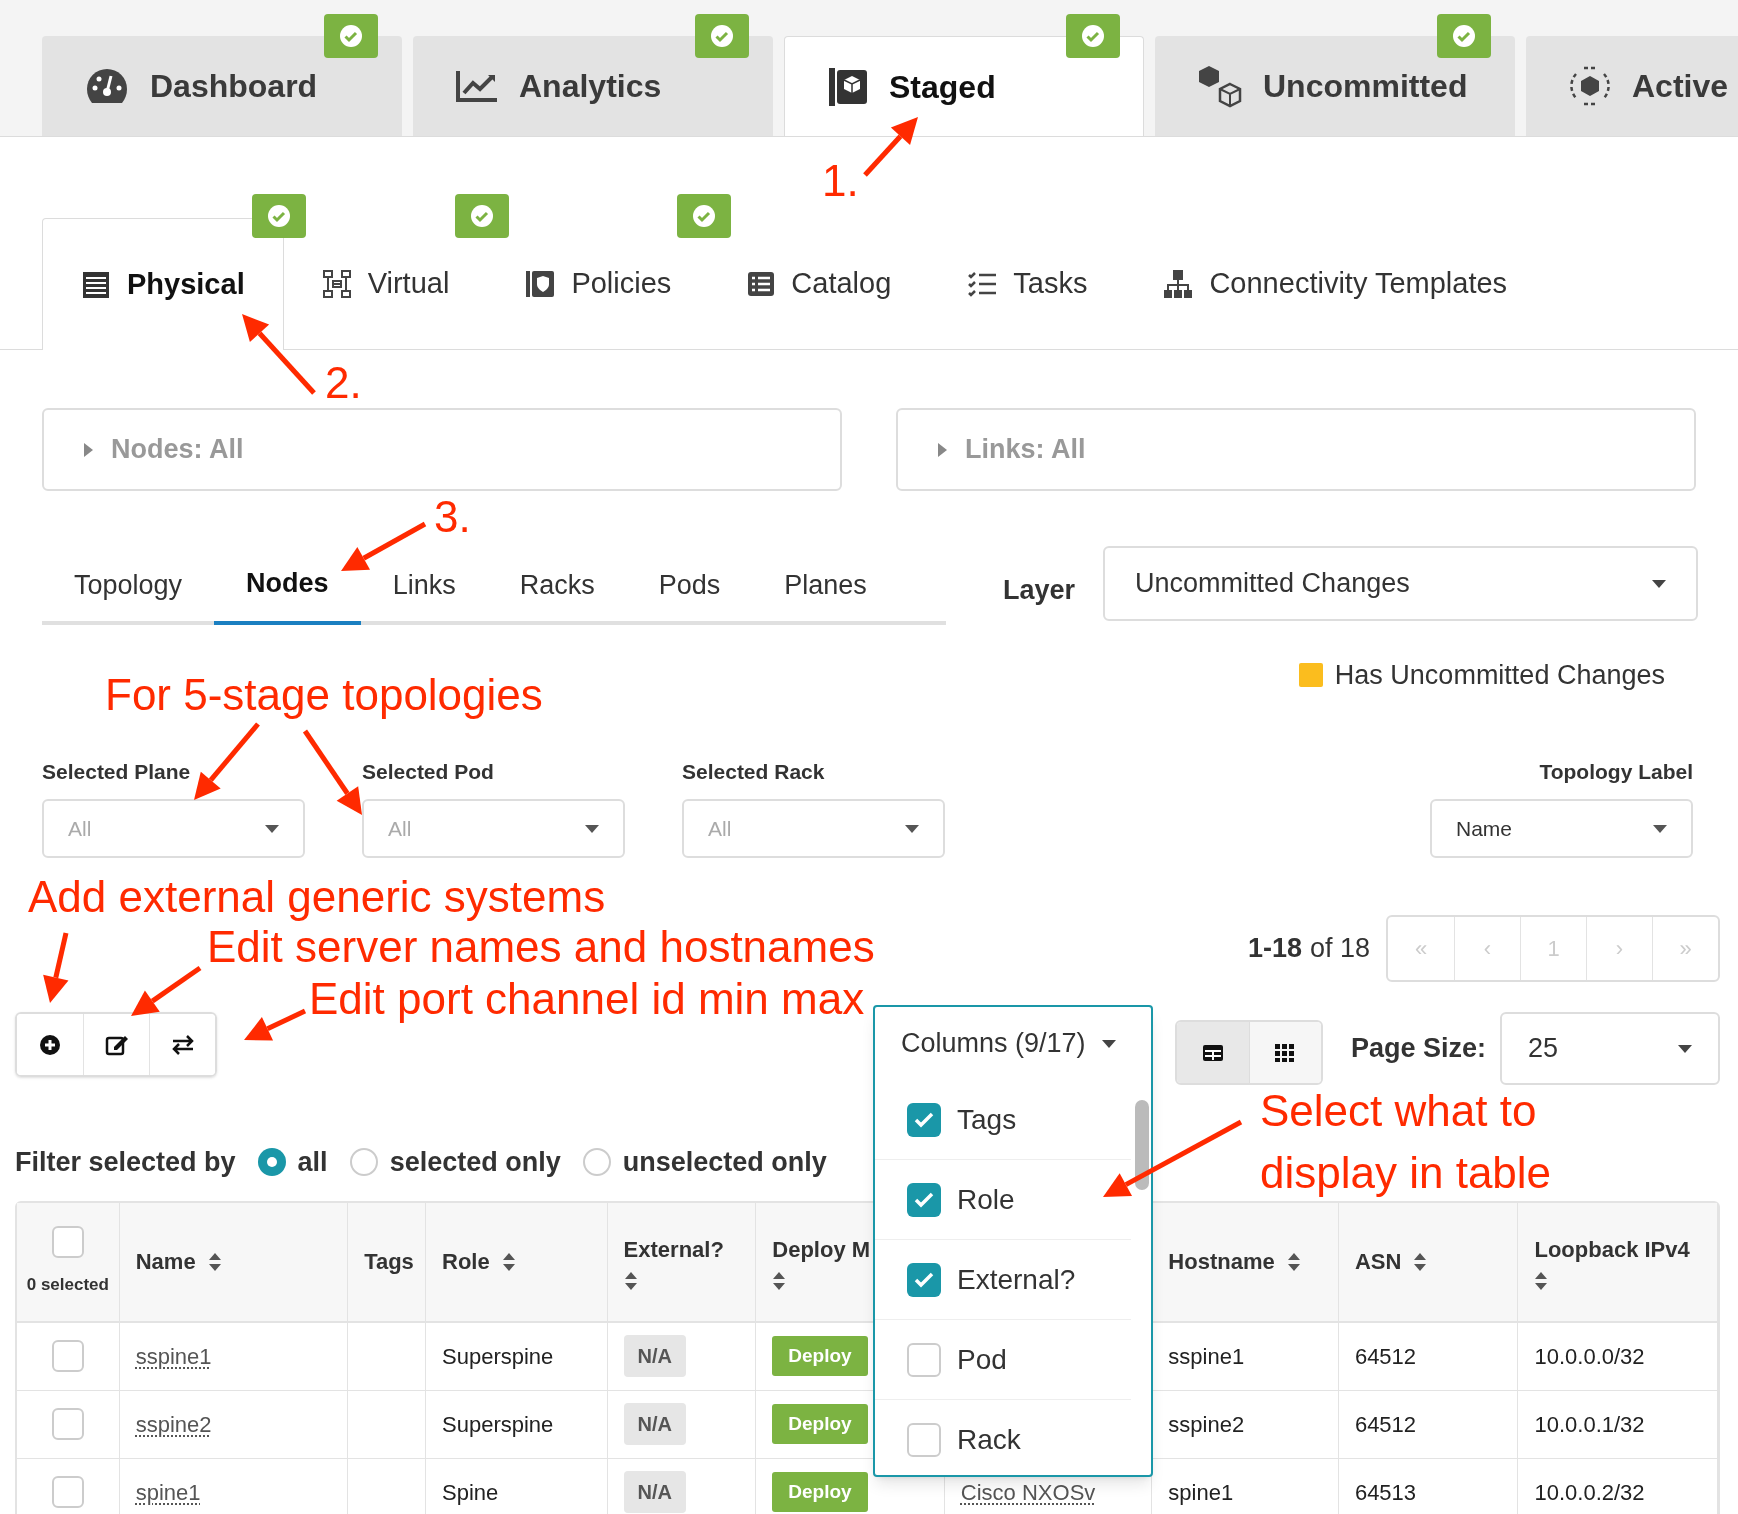  I want to click on hierarchy-icon, so click(1178, 283).